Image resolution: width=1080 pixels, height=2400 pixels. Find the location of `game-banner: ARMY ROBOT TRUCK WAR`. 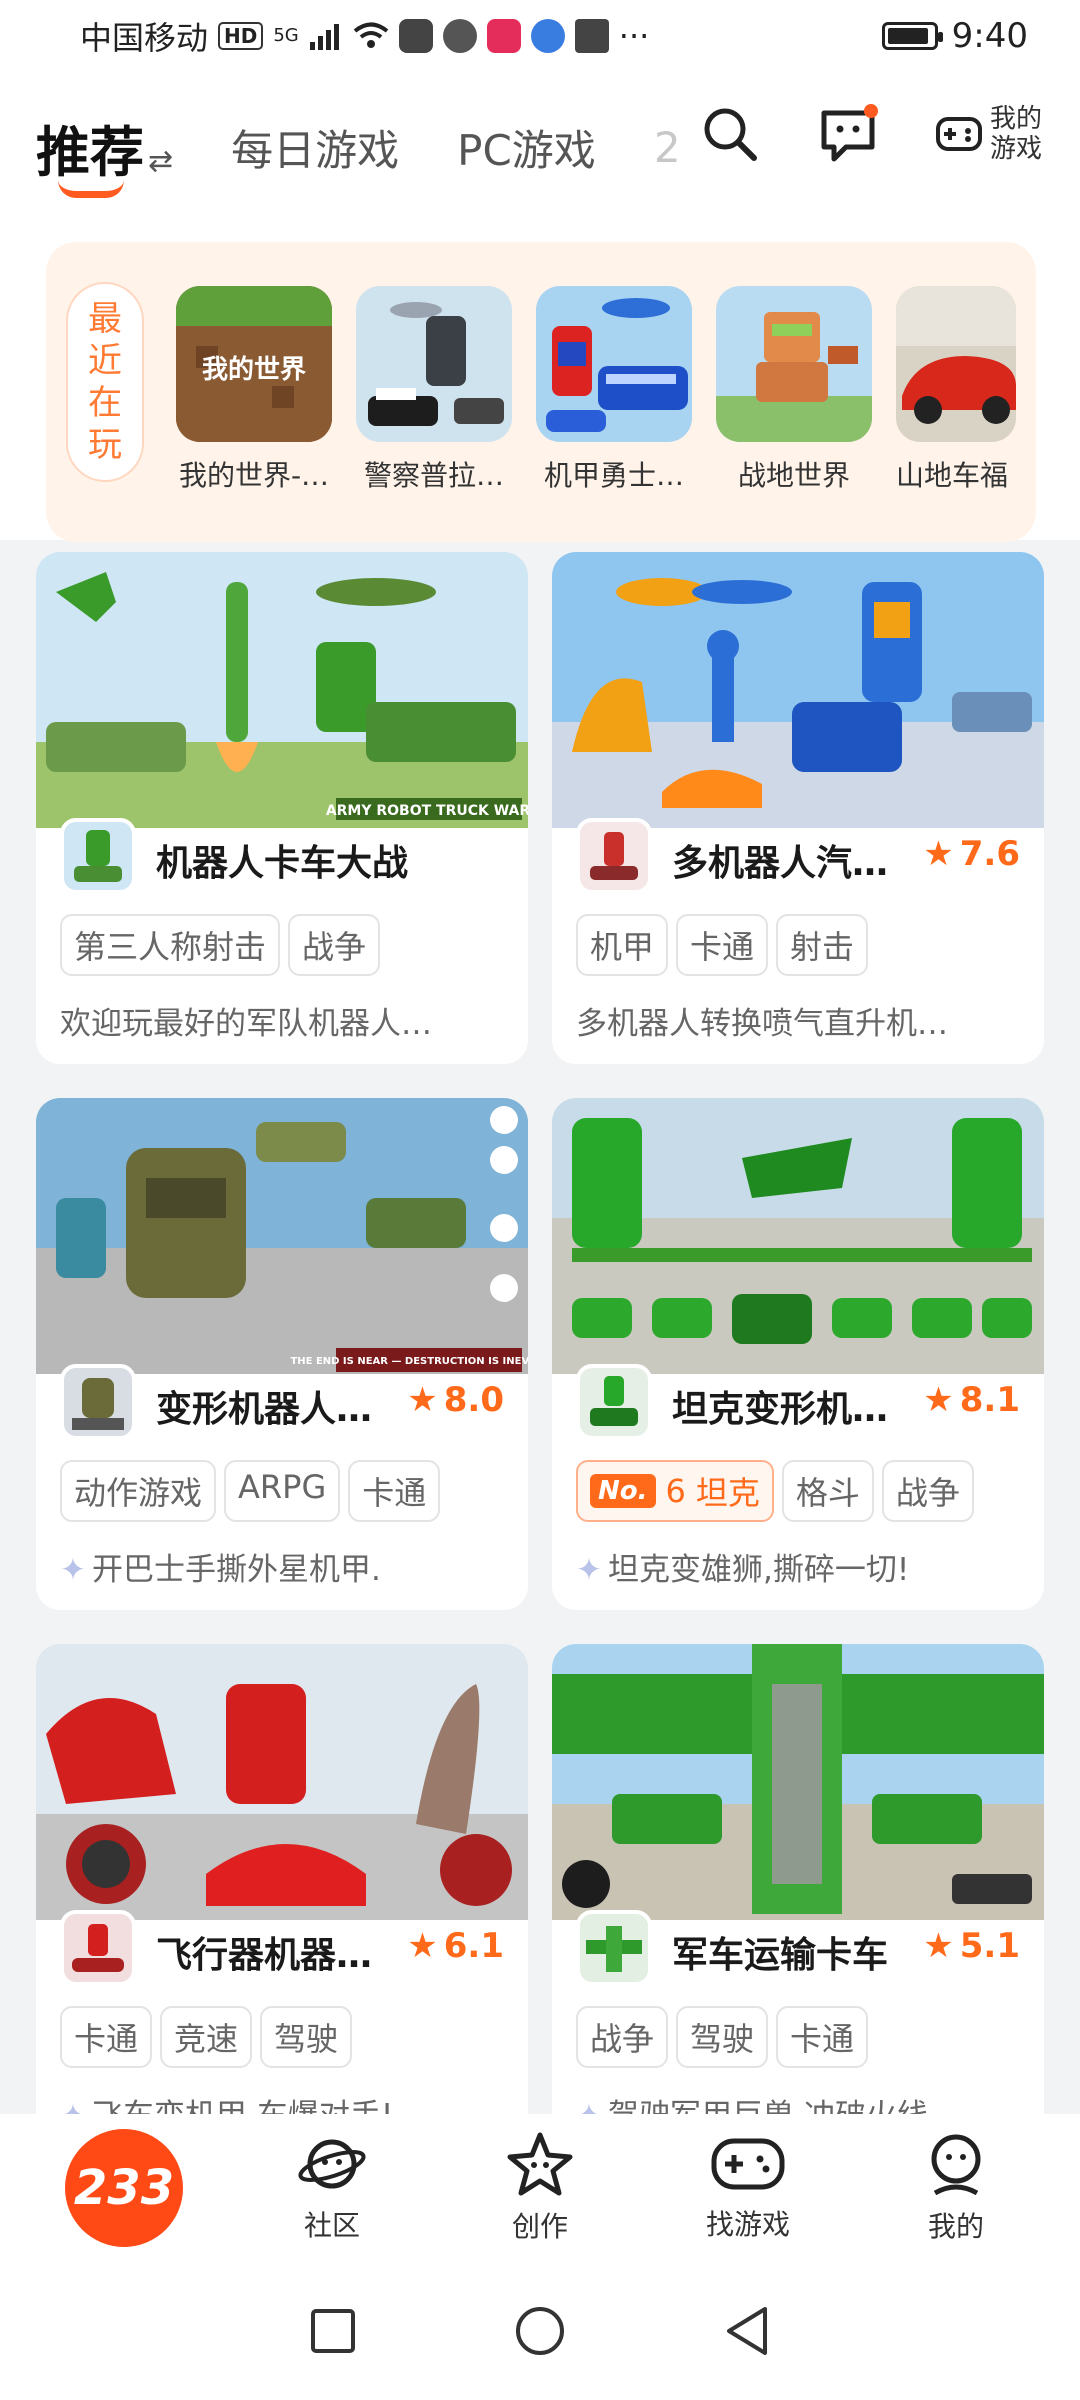

game-banner: ARMY ROBOT TRUCK WAR is located at coordinates (282, 690).